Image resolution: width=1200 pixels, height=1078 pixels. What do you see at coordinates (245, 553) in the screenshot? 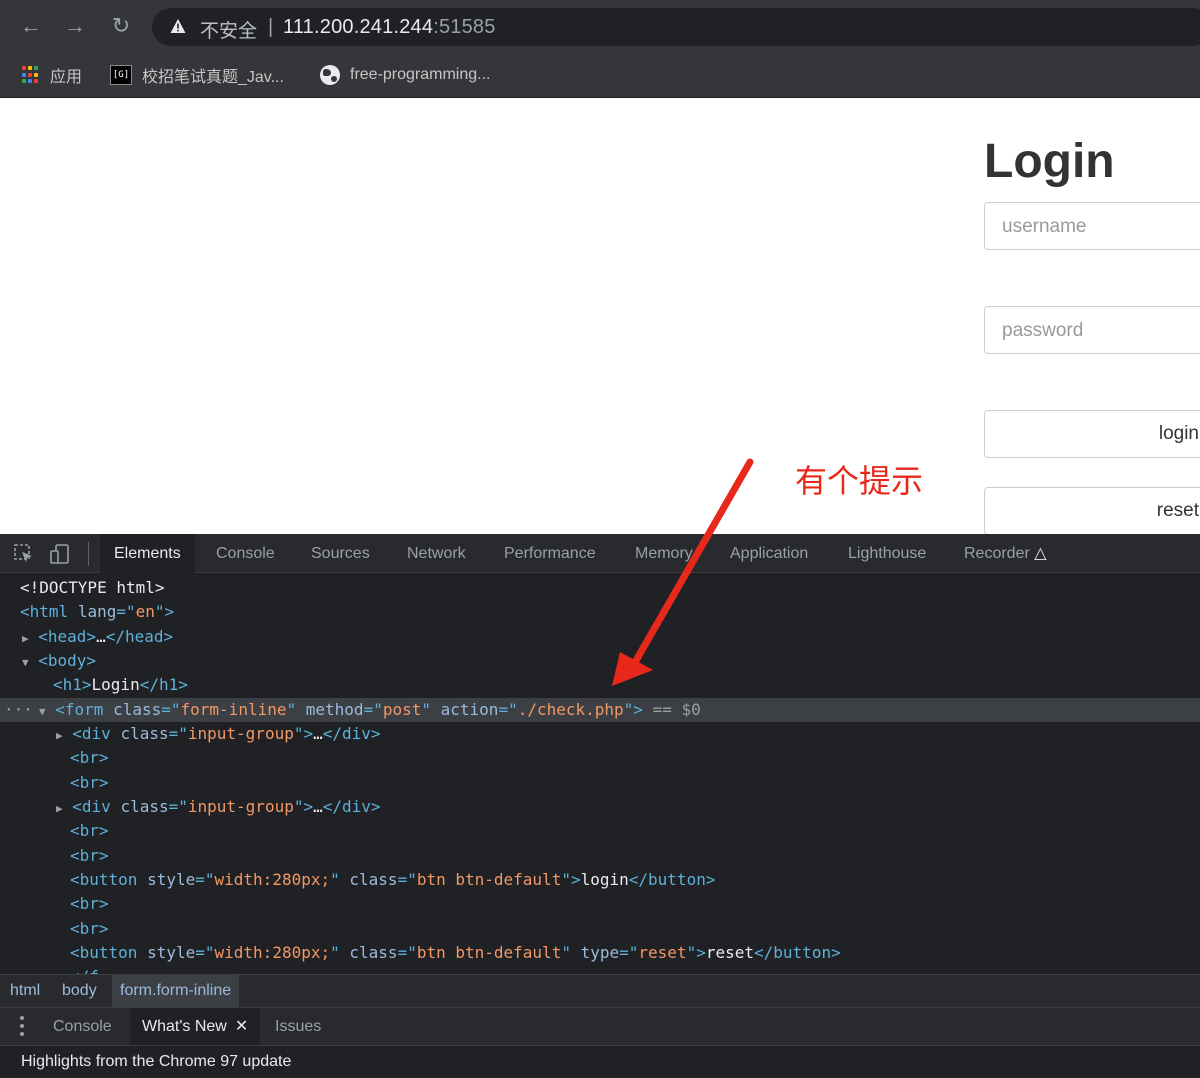
I see `tab-console: Console` at bounding box center [245, 553].